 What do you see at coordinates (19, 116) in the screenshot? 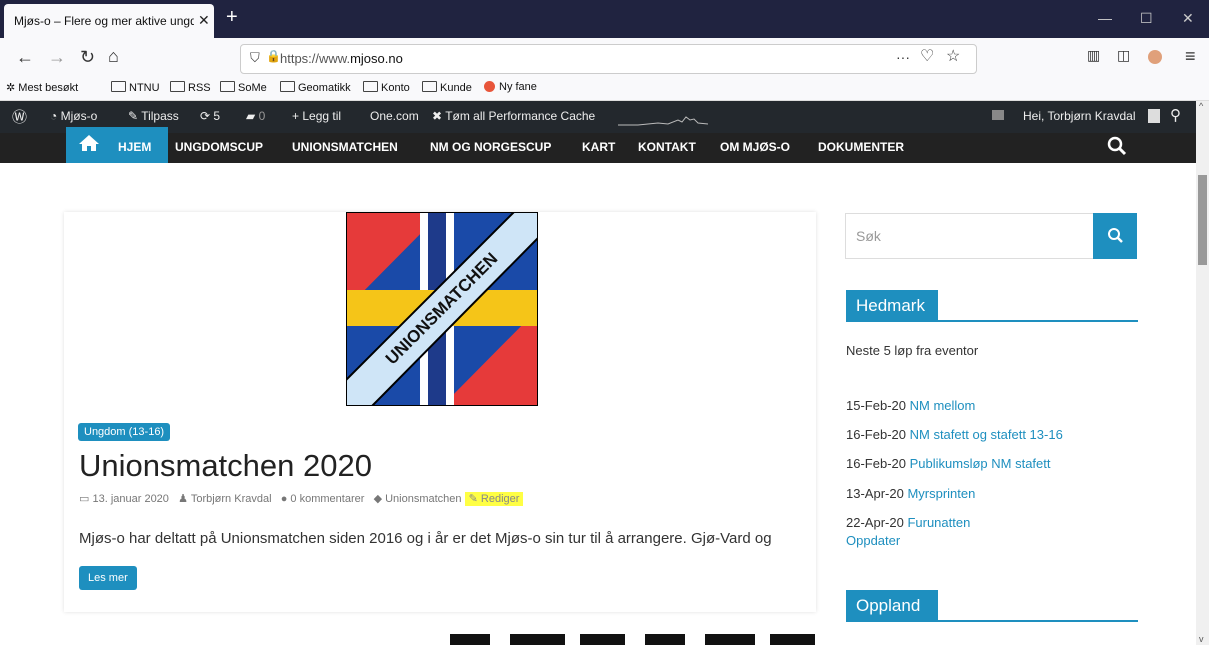
I see `wordpress-icon: Ⓦ` at bounding box center [19, 116].